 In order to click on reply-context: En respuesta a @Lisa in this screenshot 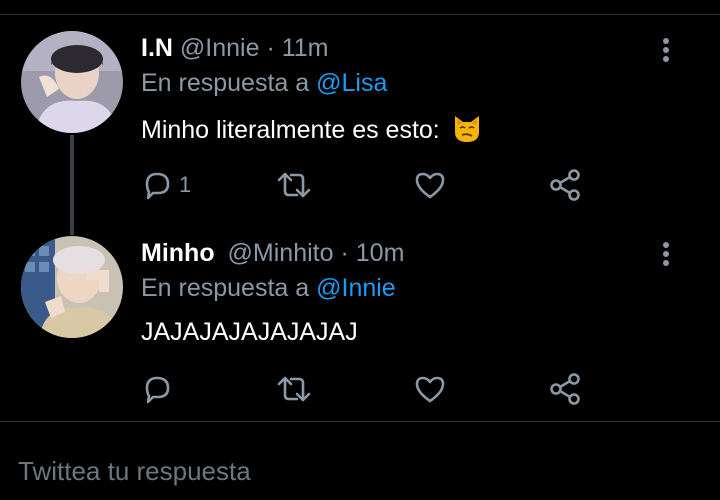, I will do `click(264, 83)`.